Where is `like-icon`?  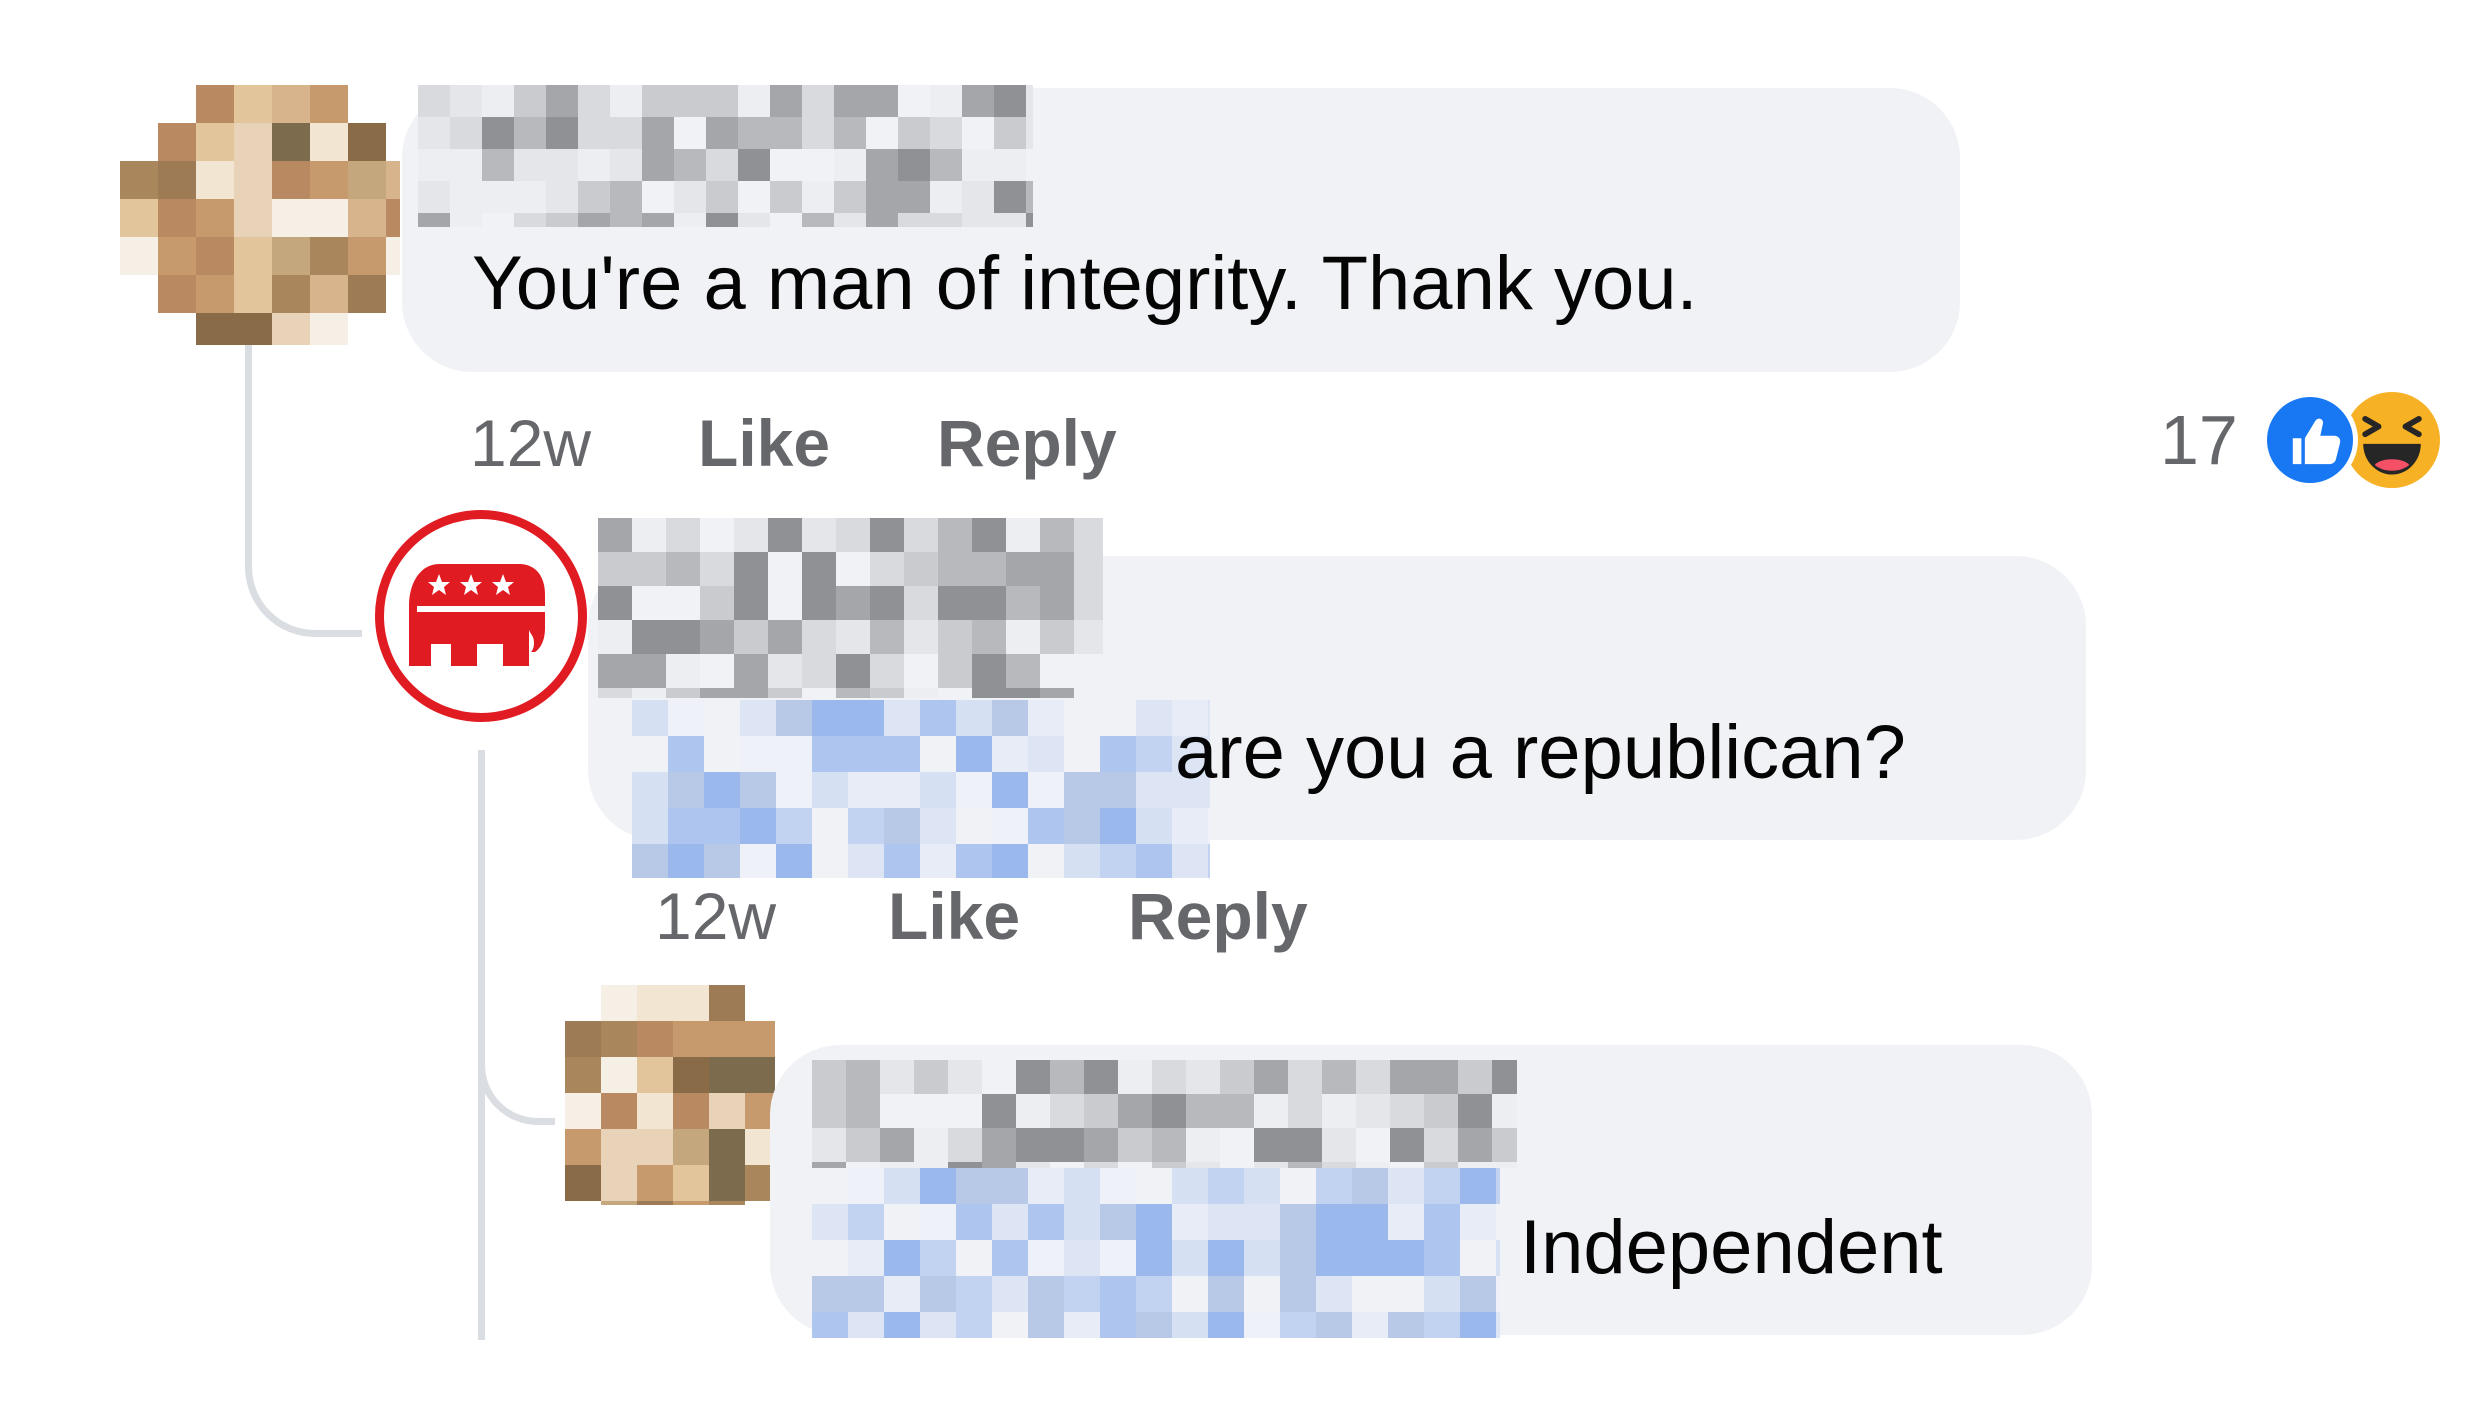
like-icon is located at coordinates (2309, 440).